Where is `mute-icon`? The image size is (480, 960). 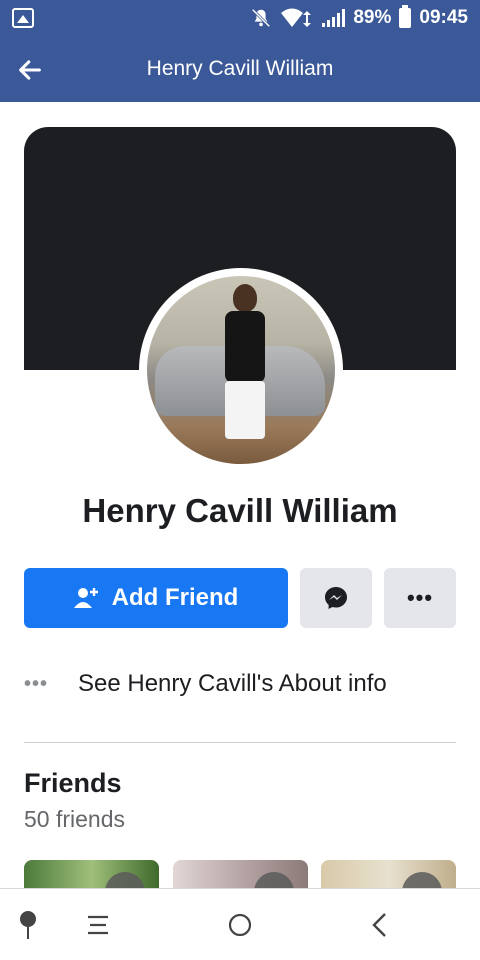
mute-icon is located at coordinates (261, 18).